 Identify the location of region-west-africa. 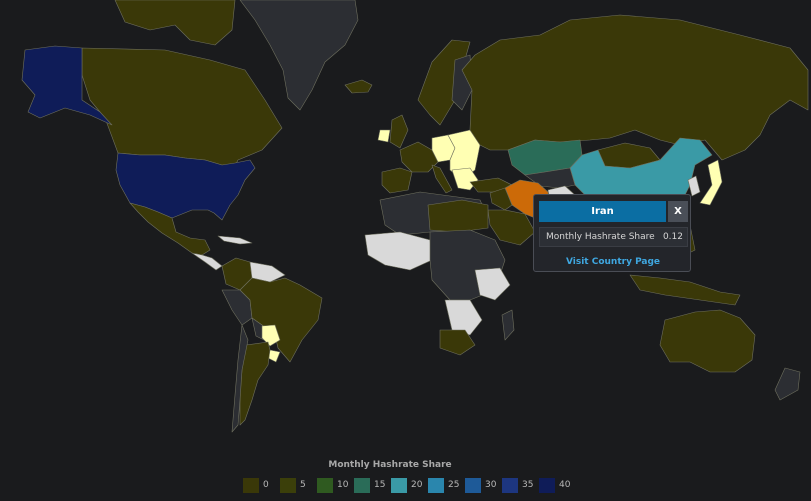
(398, 251).